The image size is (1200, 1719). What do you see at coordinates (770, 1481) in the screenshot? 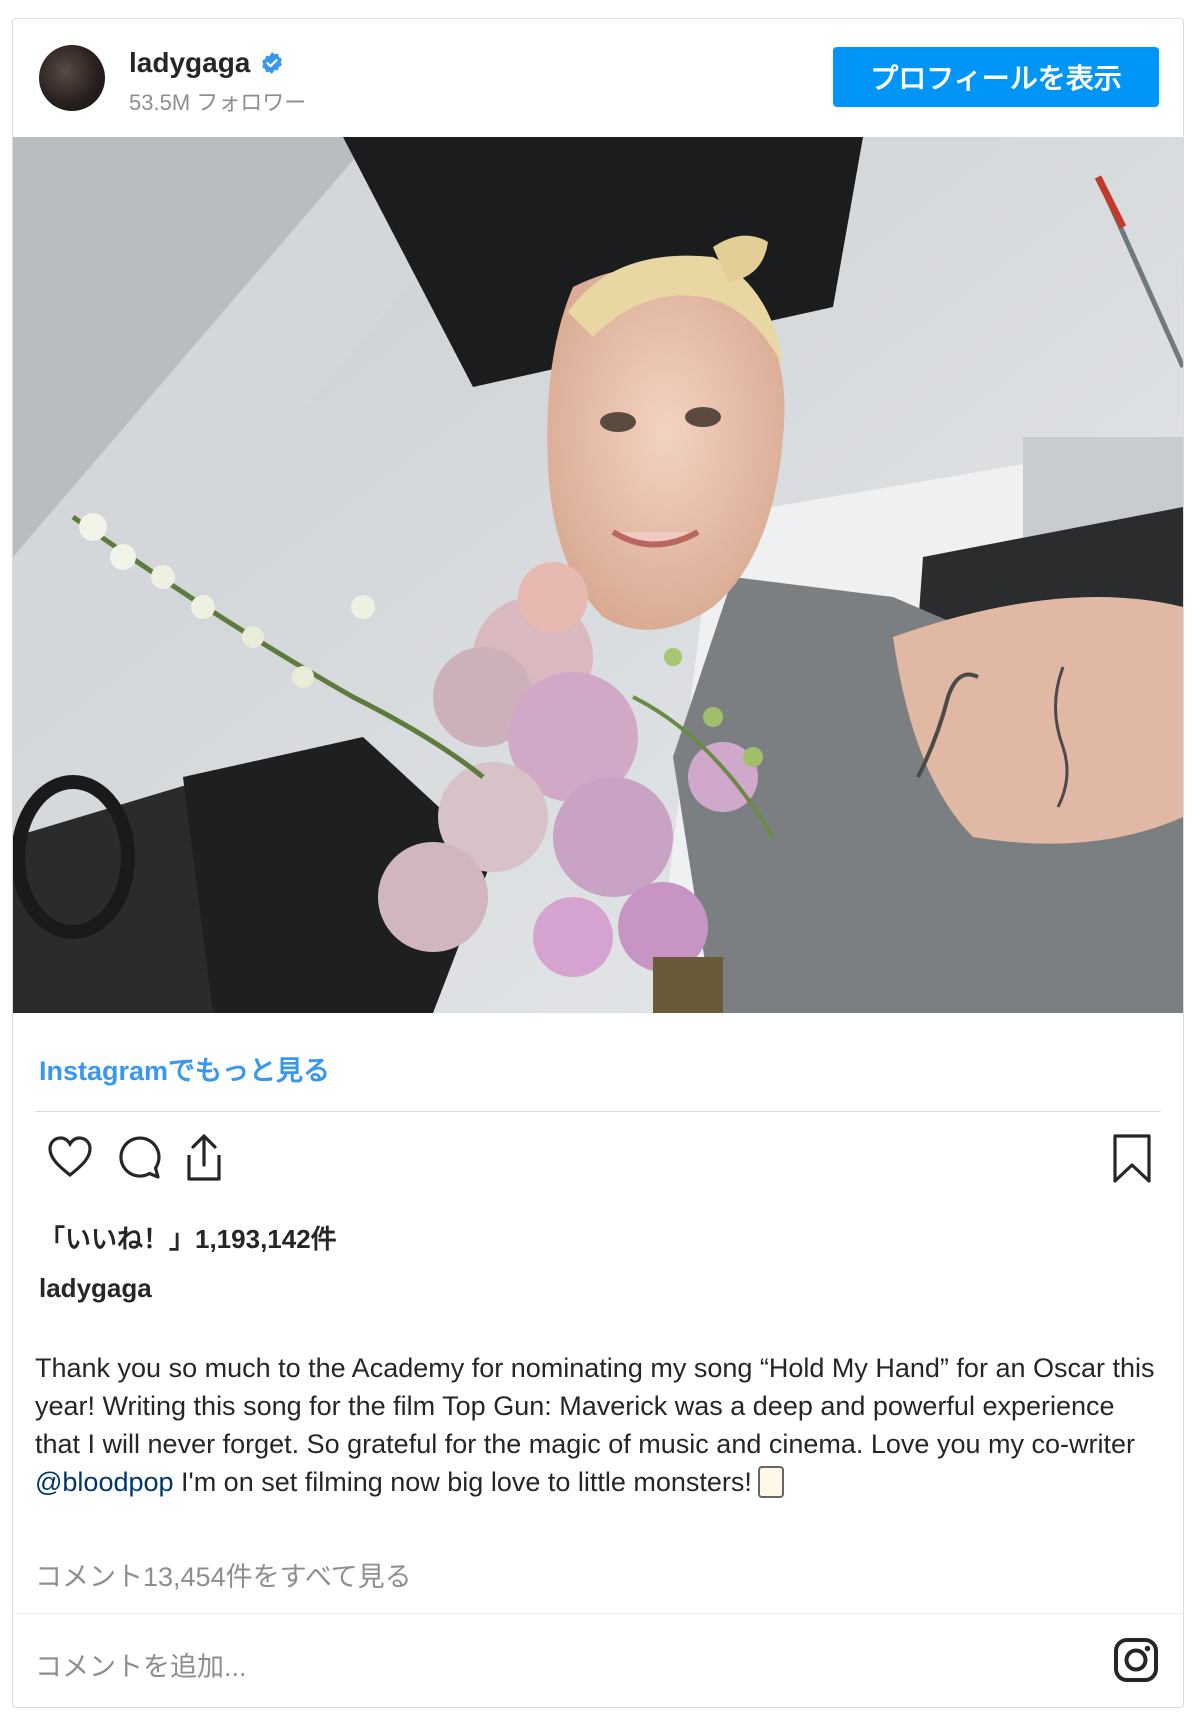
I see `emoji-icon` at bounding box center [770, 1481].